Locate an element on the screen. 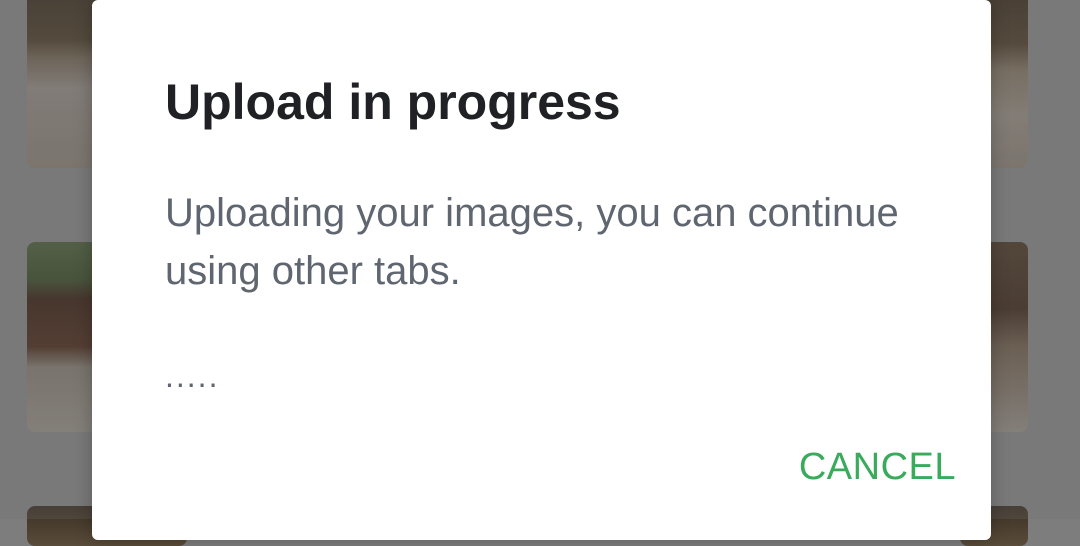 The image size is (1080, 546). dialog-title: Upload in progress is located at coordinates (393, 102).